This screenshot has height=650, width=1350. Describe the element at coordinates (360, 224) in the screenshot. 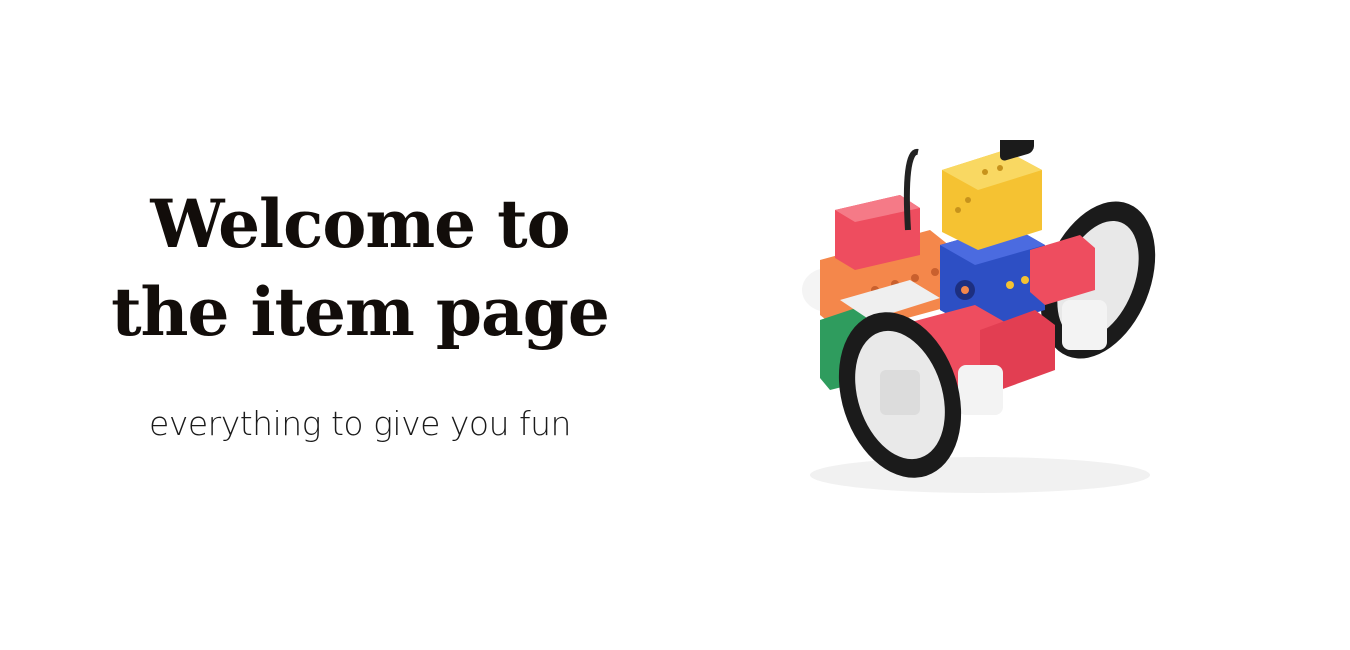

I see `title-line-1: Welcome to` at that location.